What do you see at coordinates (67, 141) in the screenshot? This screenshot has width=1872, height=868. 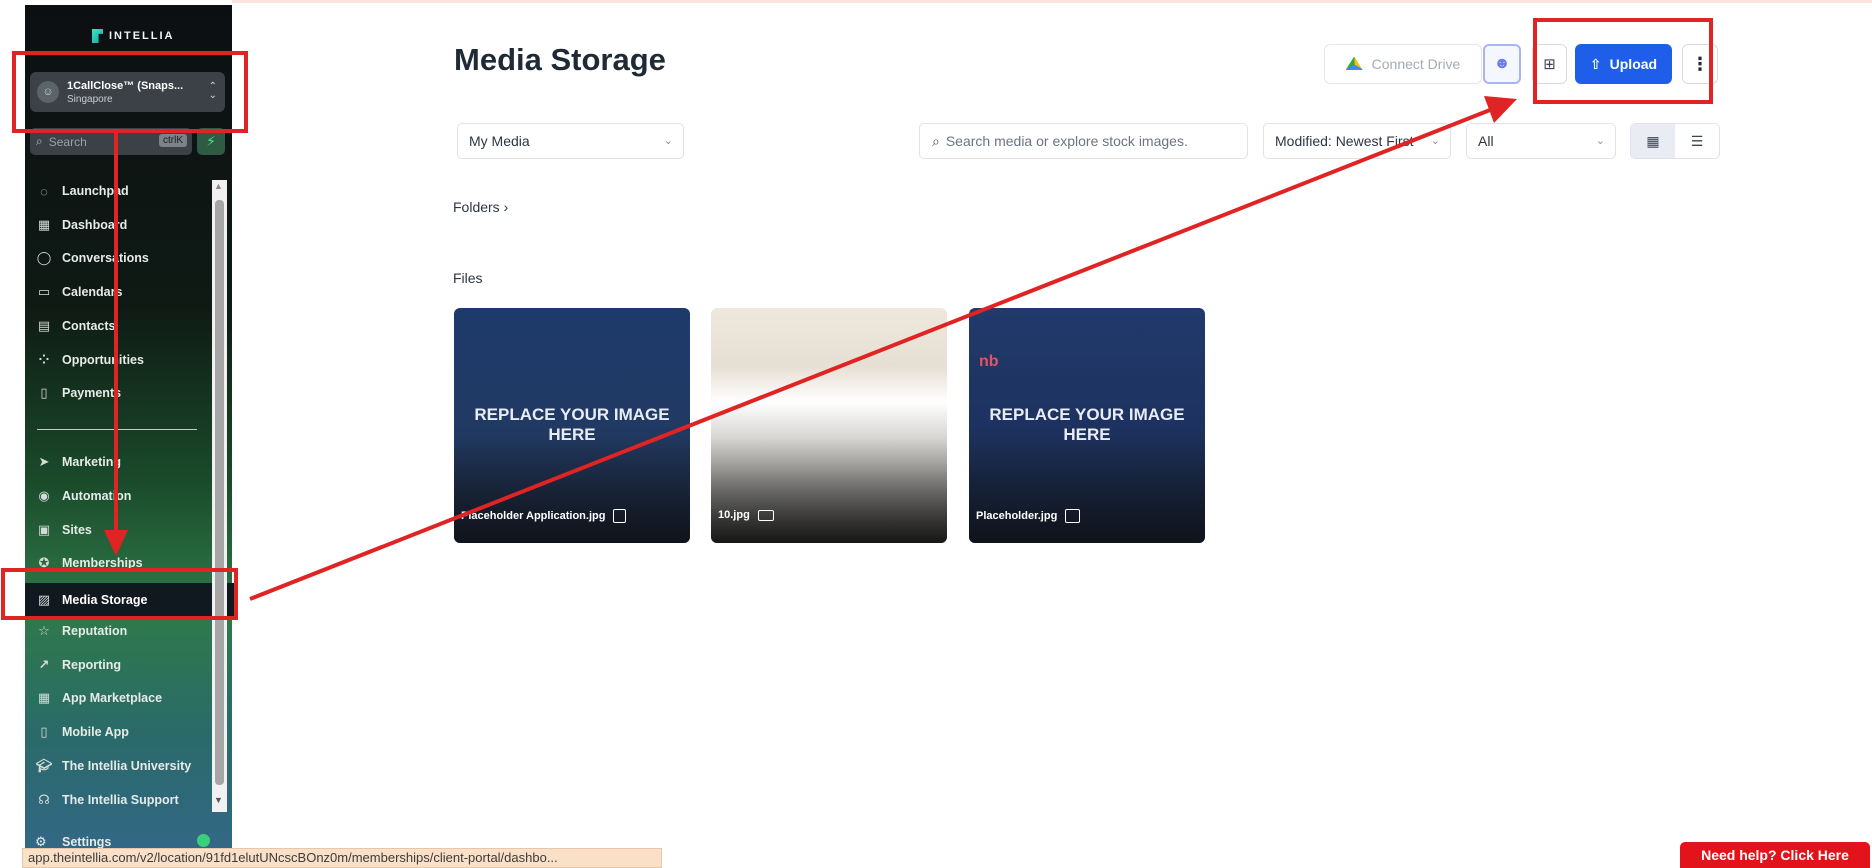 I see `sidebar-search-placeholder: Search` at bounding box center [67, 141].